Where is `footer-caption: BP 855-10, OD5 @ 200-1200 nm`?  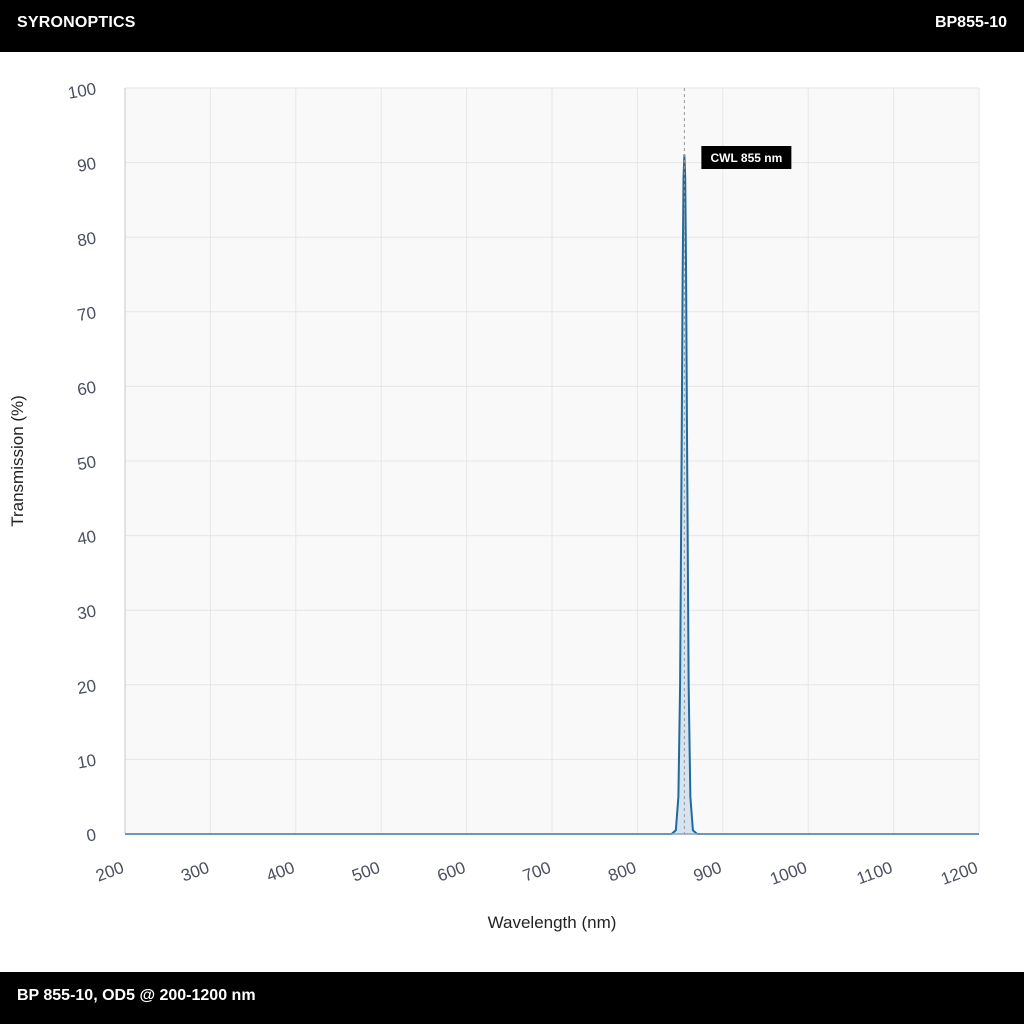 footer-caption: BP 855-10, OD5 @ 200-1200 nm is located at coordinates (136, 995).